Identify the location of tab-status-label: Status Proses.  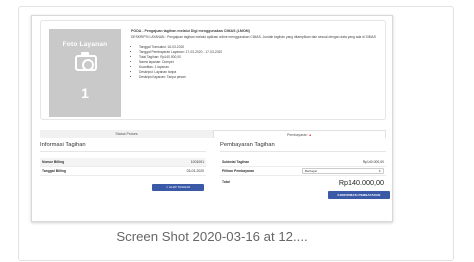
(126, 134).